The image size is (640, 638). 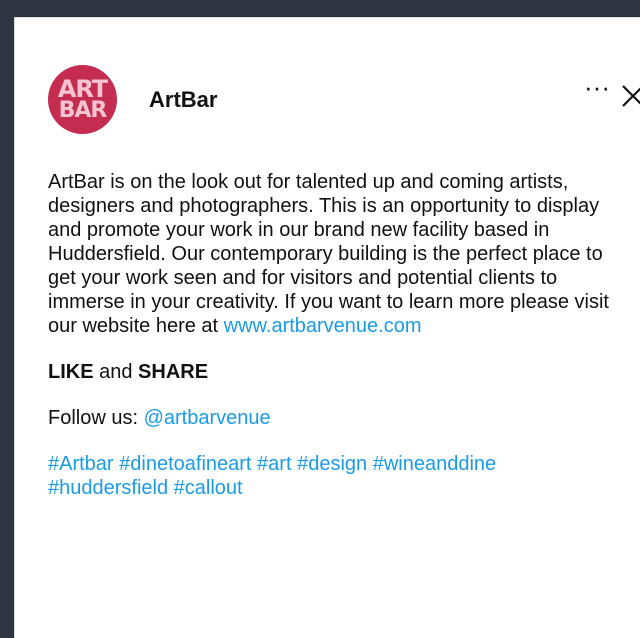 I want to click on follow-handle-link: @artbarvenue, so click(x=207, y=418).